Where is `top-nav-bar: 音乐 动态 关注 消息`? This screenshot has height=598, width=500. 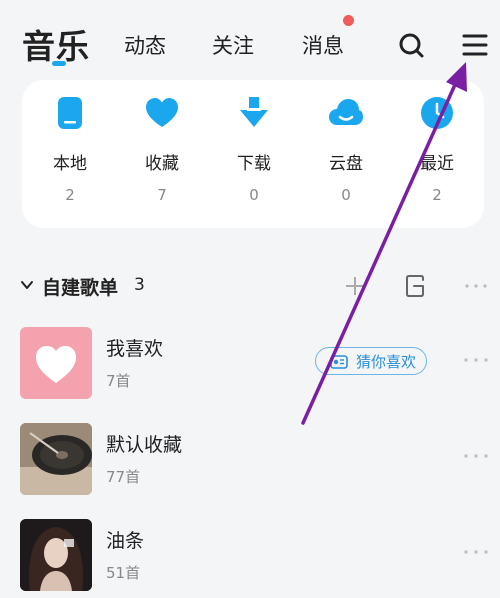 top-nav-bar: 音乐 动态 关注 消息 is located at coordinates (250, 35).